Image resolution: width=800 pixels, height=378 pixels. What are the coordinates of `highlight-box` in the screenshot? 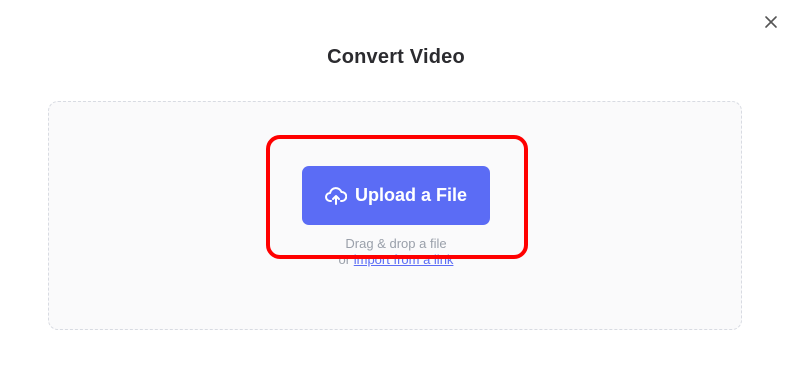 It's located at (397, 197).